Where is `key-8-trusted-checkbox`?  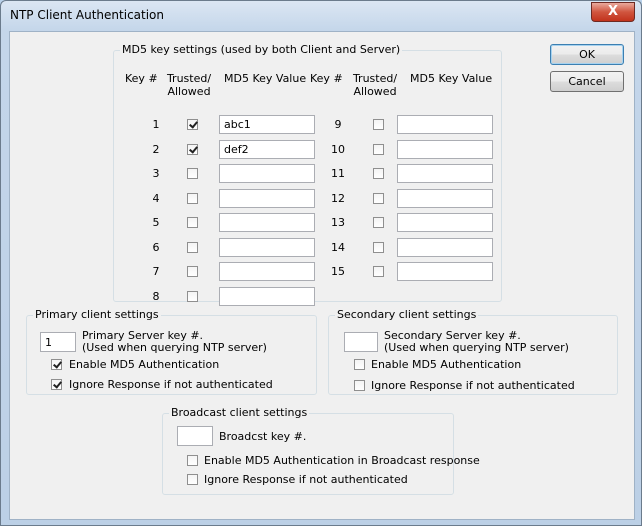 key-8-trusted-checkbox is located at coordinates (192, 296).